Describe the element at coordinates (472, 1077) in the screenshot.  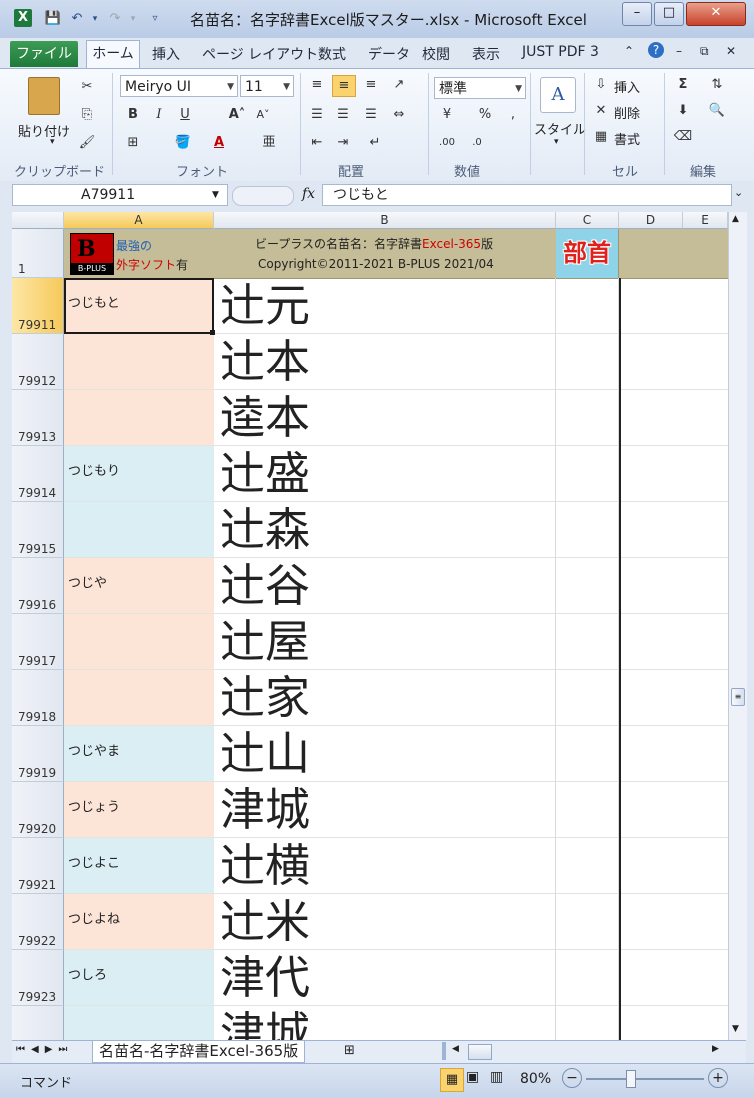
I see `page-layout-view-icon: ▣` at that location.